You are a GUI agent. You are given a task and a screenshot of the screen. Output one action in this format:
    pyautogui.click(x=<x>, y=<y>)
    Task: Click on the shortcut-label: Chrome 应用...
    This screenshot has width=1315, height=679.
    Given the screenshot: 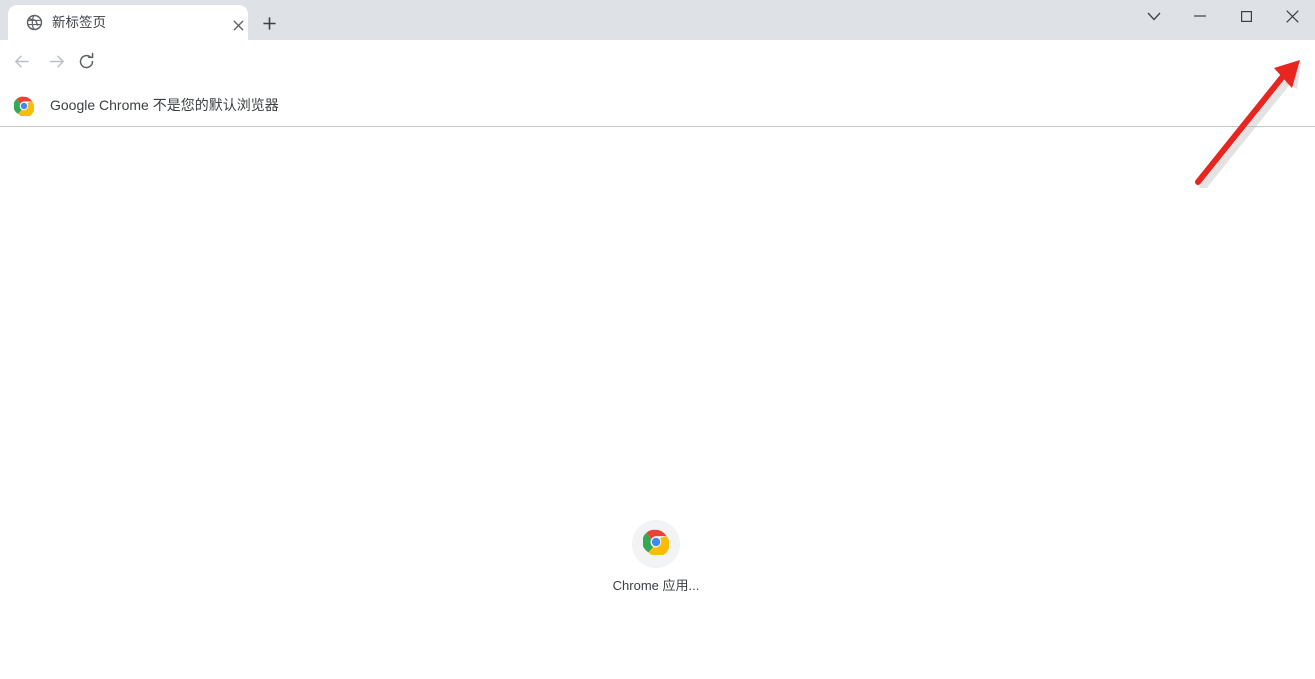 What is the action you would take?
    pyautogui.click(x=656, y=585)
    